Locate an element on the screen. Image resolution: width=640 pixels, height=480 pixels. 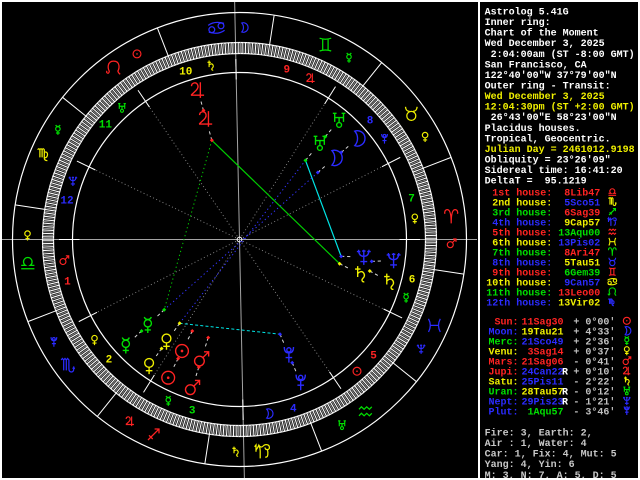
svg-text: 12 is located at coordinates (66, 202).